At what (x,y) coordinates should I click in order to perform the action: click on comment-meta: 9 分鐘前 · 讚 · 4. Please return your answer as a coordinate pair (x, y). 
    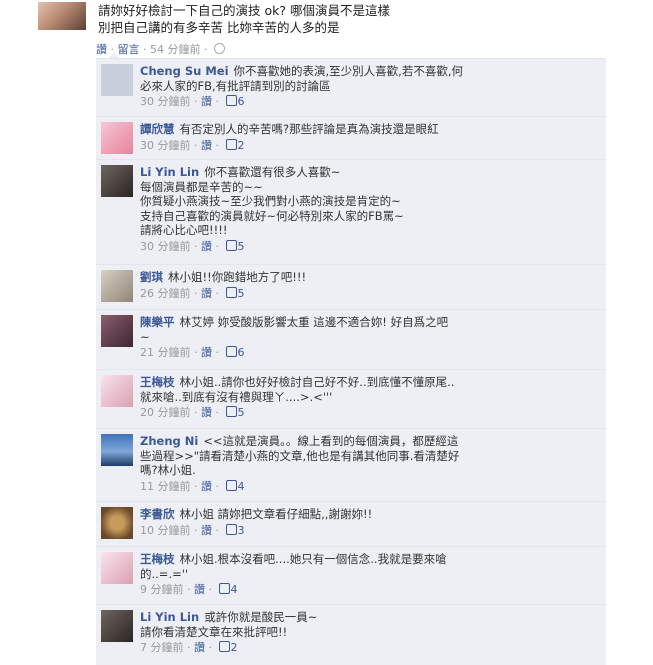
    Looking at the image, I should click on (189, 589).